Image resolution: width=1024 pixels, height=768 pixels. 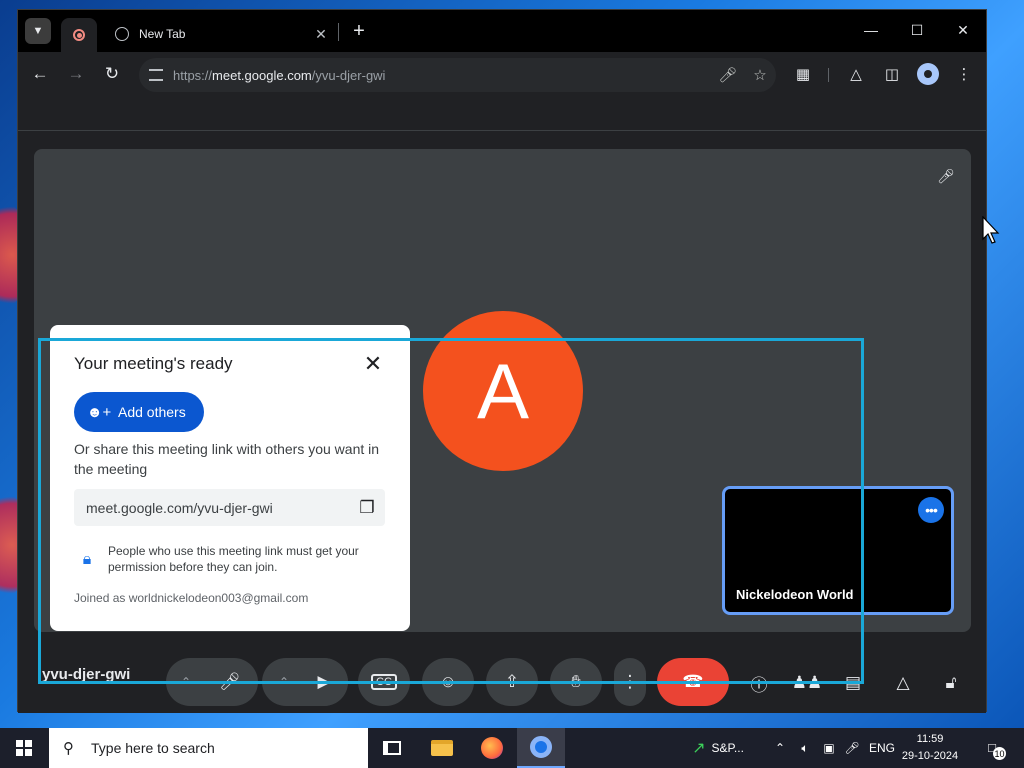 I want to click on speaker-icon: 🔈︎, so click(x=805, y=747).